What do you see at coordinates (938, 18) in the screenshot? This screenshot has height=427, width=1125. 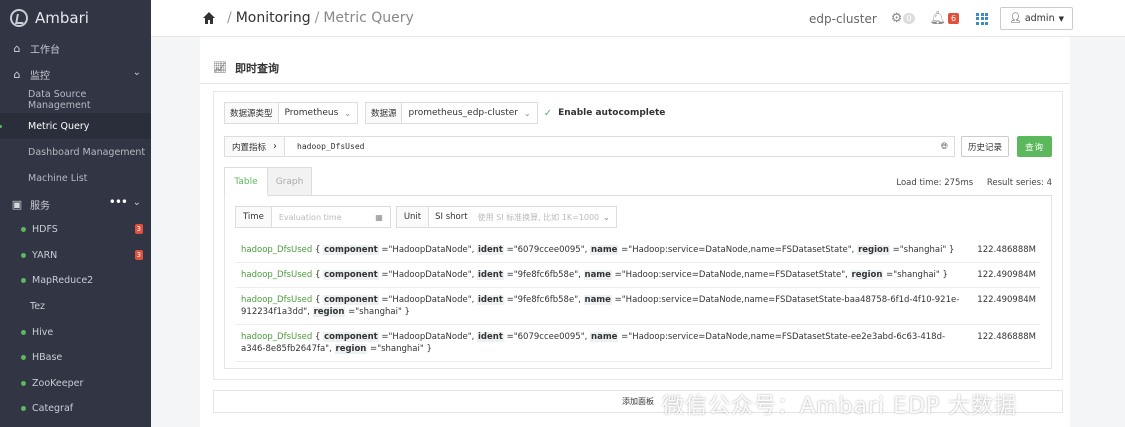 I see `bell-icon: 🔔︎` at bounding box center [938, 18].